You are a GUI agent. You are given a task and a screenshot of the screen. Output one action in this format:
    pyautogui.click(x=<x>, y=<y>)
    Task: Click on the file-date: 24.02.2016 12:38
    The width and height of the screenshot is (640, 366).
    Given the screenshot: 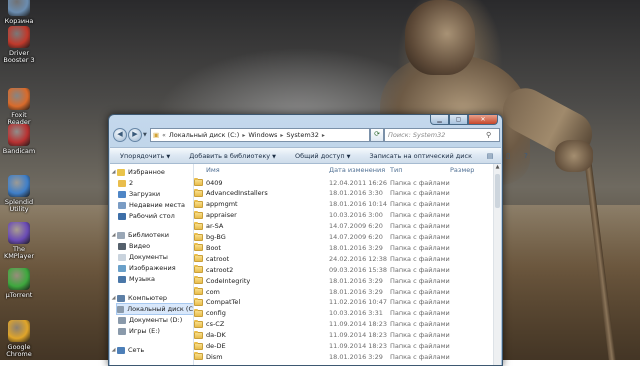 What is the action you would take?
    pyautogui.click(x=358, y=258)
    